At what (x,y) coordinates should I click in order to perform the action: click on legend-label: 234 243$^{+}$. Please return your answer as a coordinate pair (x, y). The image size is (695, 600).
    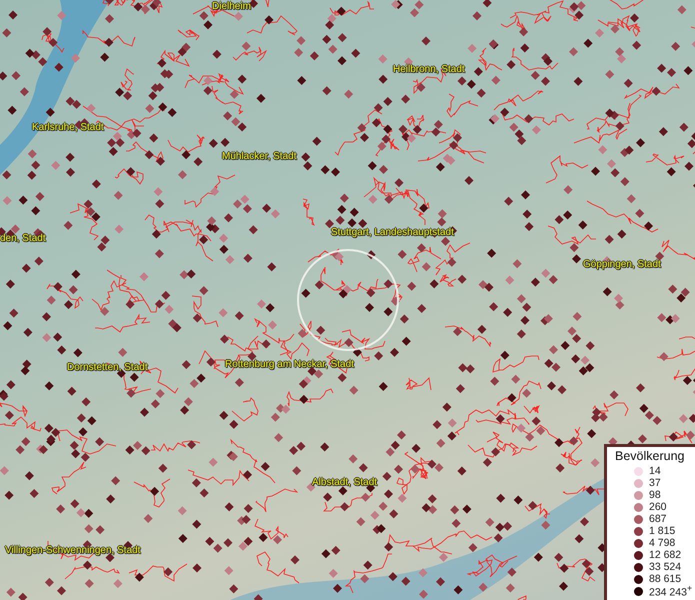
    Looking at the image, I should click on (670, 591).